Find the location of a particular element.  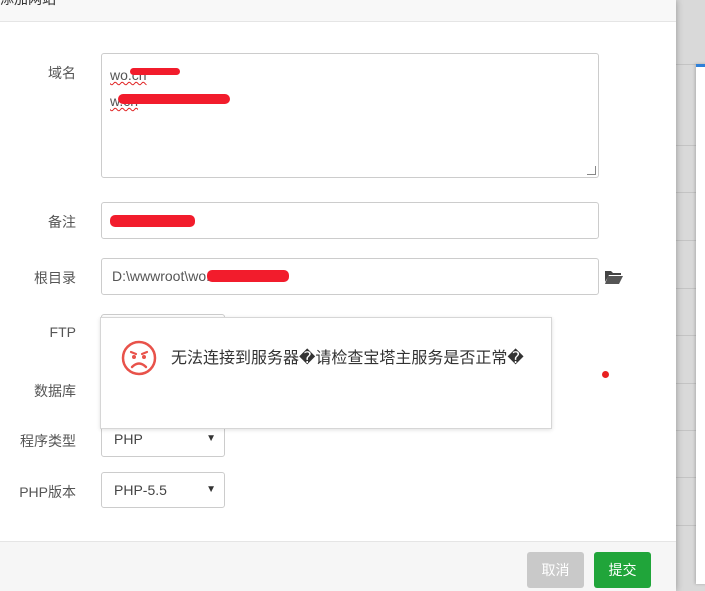

program-type-label: 程序类型 is located at coordinates (48, 441).